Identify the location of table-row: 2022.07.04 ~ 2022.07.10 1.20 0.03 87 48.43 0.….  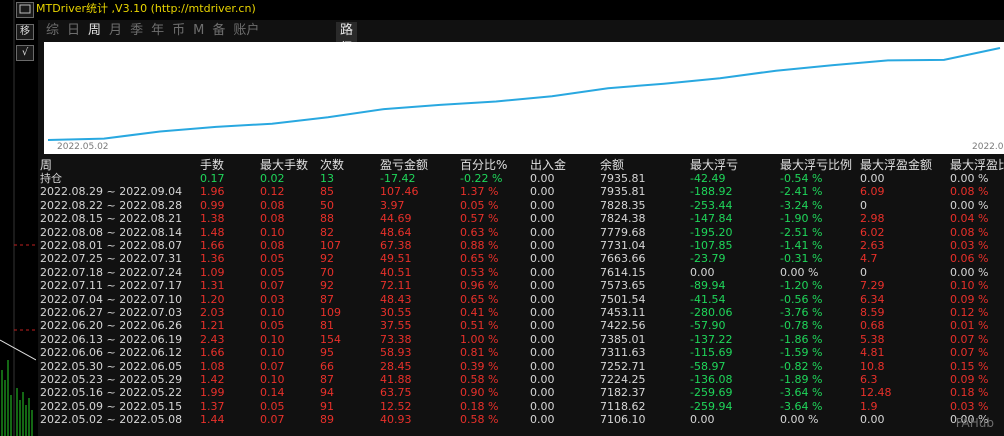
(502, 299).